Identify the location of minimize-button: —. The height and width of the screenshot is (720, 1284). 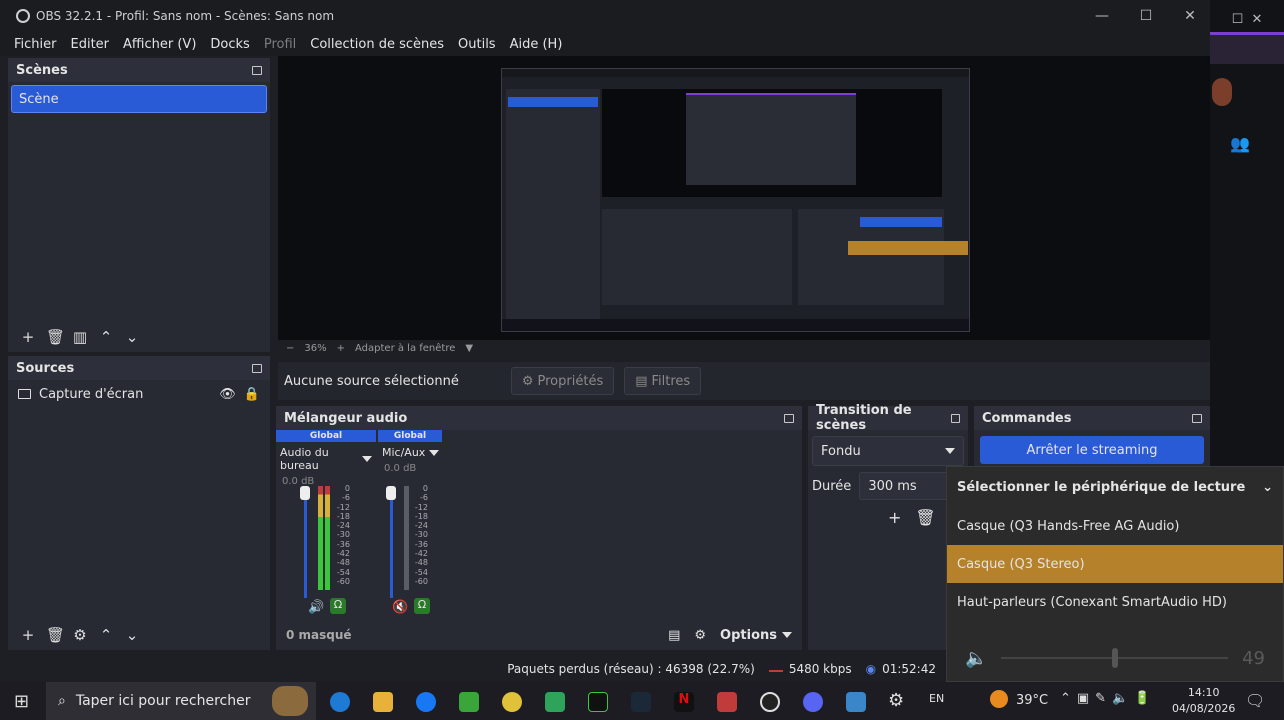
(1102, 16).